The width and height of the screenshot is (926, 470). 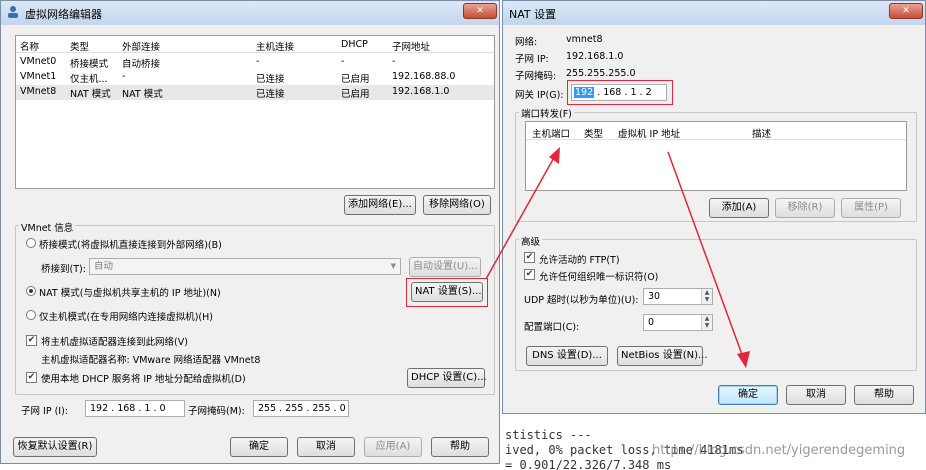 I want to click on remove-network-button: 移除网络(O), so click(x=457, y=205).